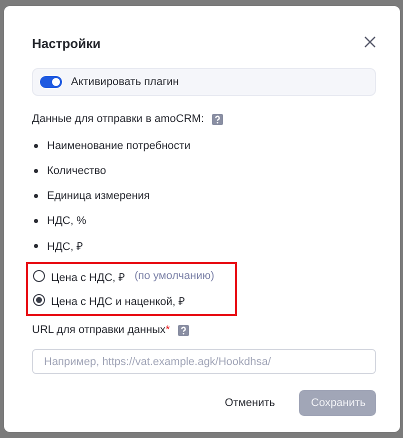 The width and height of the screenshot is (403, 438). Describe the element at coordinates (125, 82) in the screenshot. I see `toggle-label: Активировать плагин` at that location.